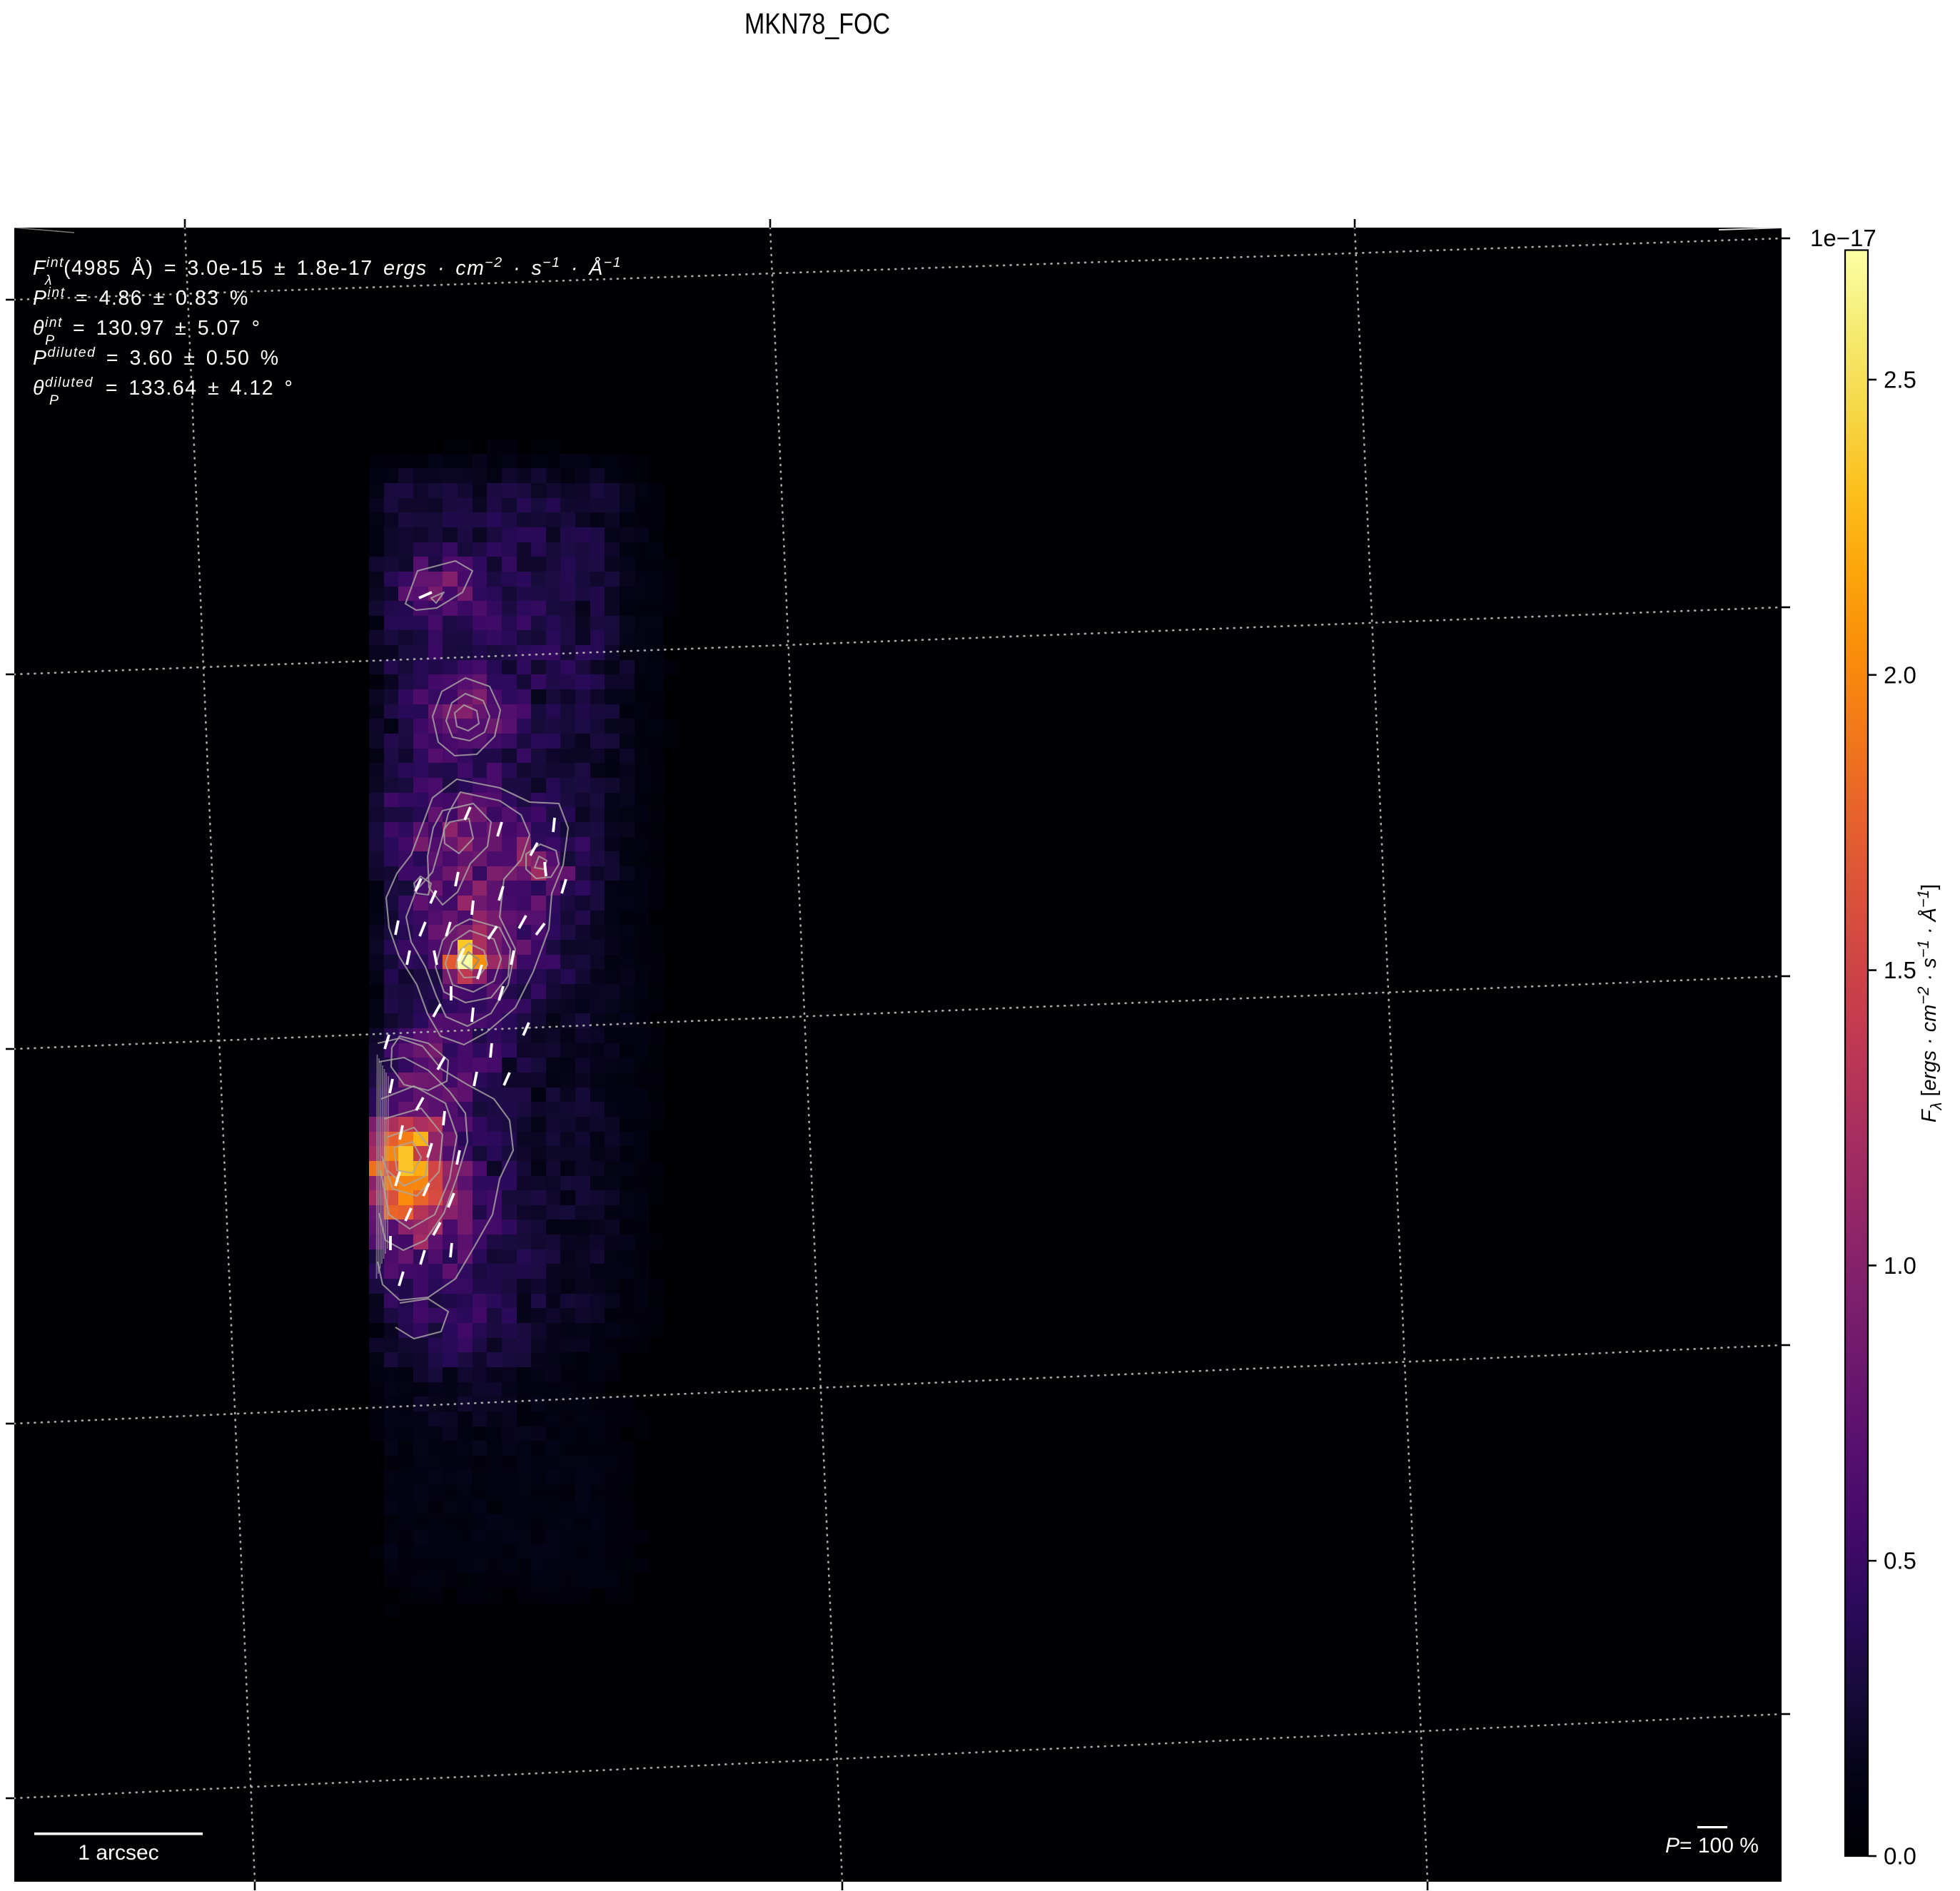 Image resolution: width=1960 pixels, height=1891 pixels. Describe the element at coordinates (141, 297) in the screenshot. I see `svg-text: Pint = 4.86 ± 0.83 %` at that location.